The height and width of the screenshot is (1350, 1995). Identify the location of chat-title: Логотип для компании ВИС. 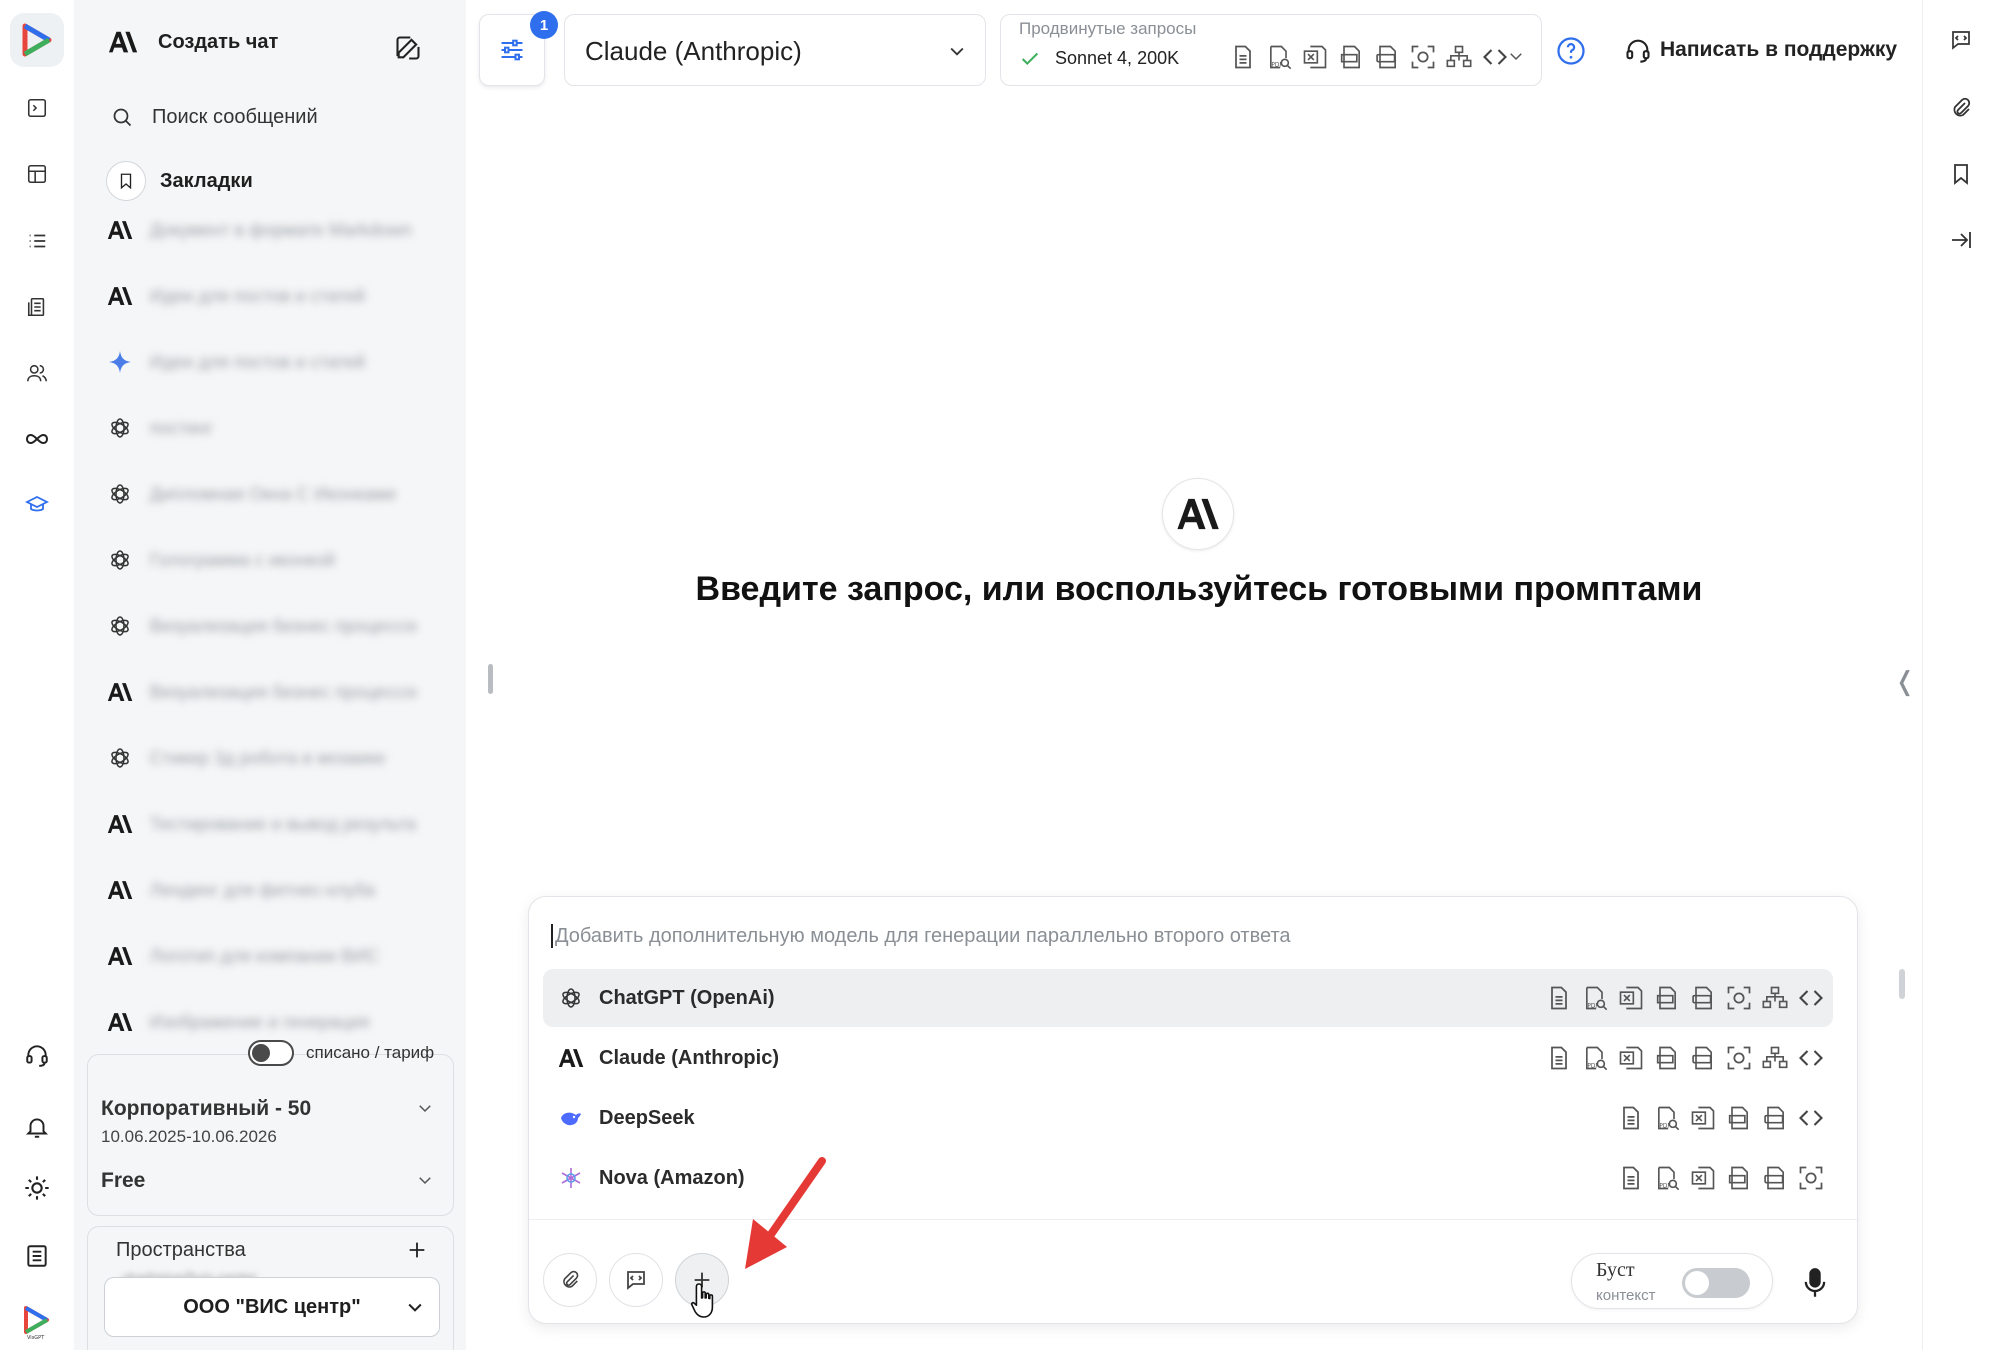
(264, 955).